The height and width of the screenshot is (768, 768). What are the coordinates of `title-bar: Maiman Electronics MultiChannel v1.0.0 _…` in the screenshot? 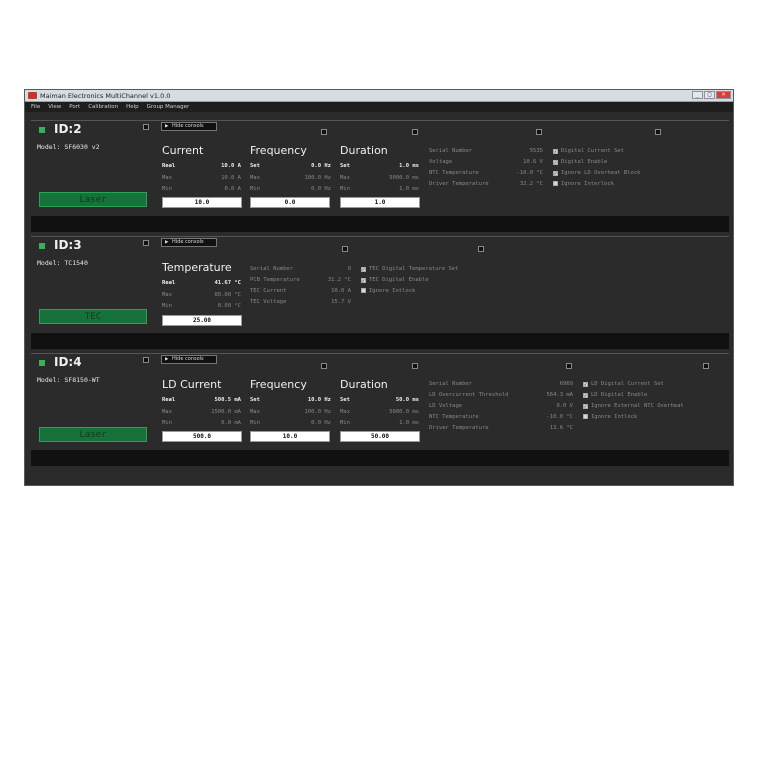 It's located at (379, 96).